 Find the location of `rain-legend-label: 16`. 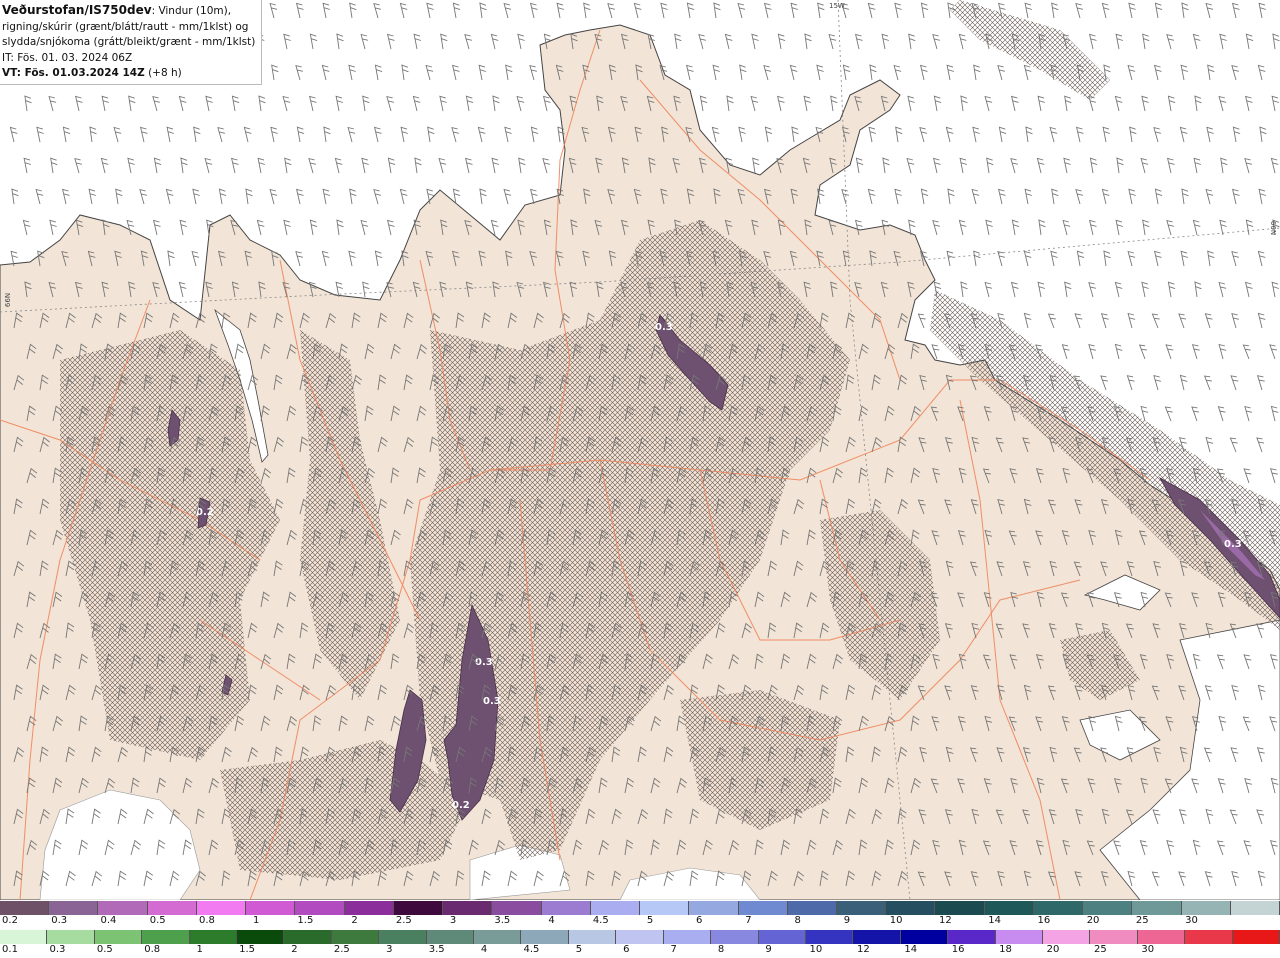

rain-legend-label: 16 is located at coordinates (958, 949).